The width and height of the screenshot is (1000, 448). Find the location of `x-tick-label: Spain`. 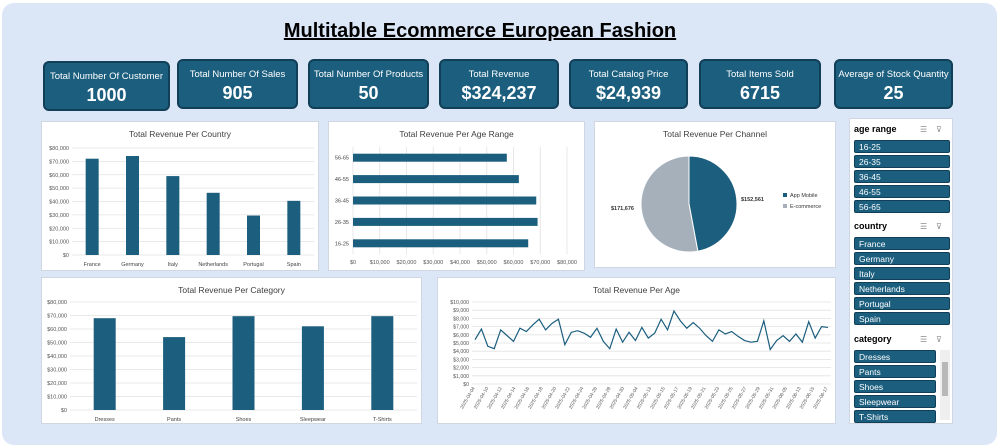

x-tick-label: Spain is located at coordinates (294, 265).